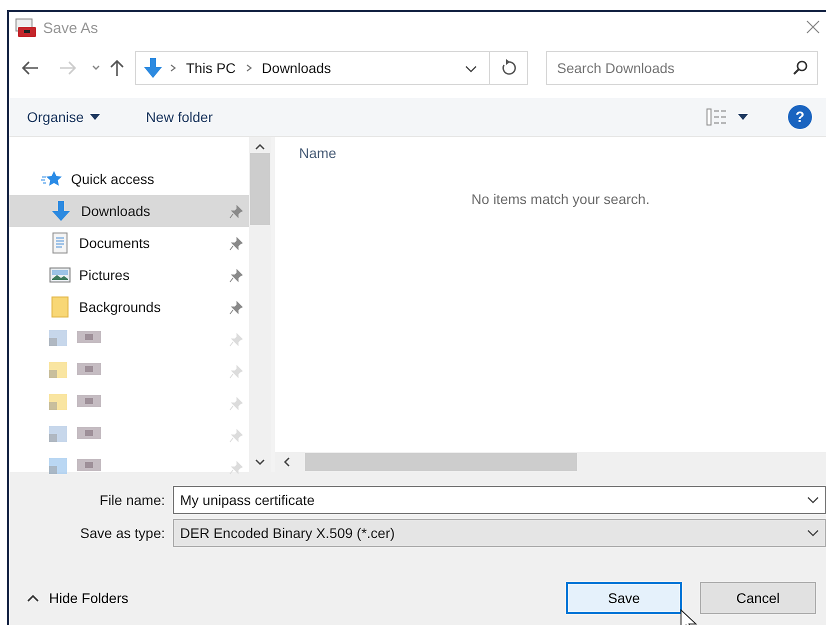 This screenshot has height=625, width=826. I want to click on file-type-dropdown: DER Encoded Binary X.509 (*.cer), so click(499, 533).